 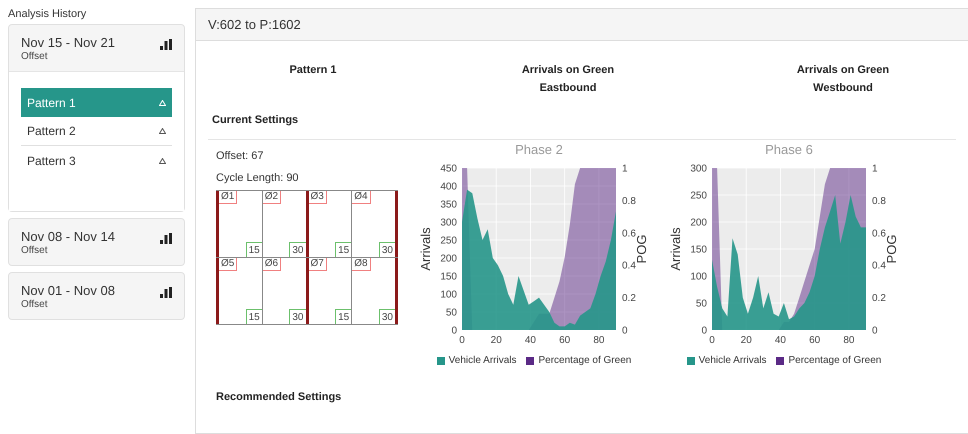 I want to click on panel-title: V:602 to P:1602, so click(x=254, y=25).